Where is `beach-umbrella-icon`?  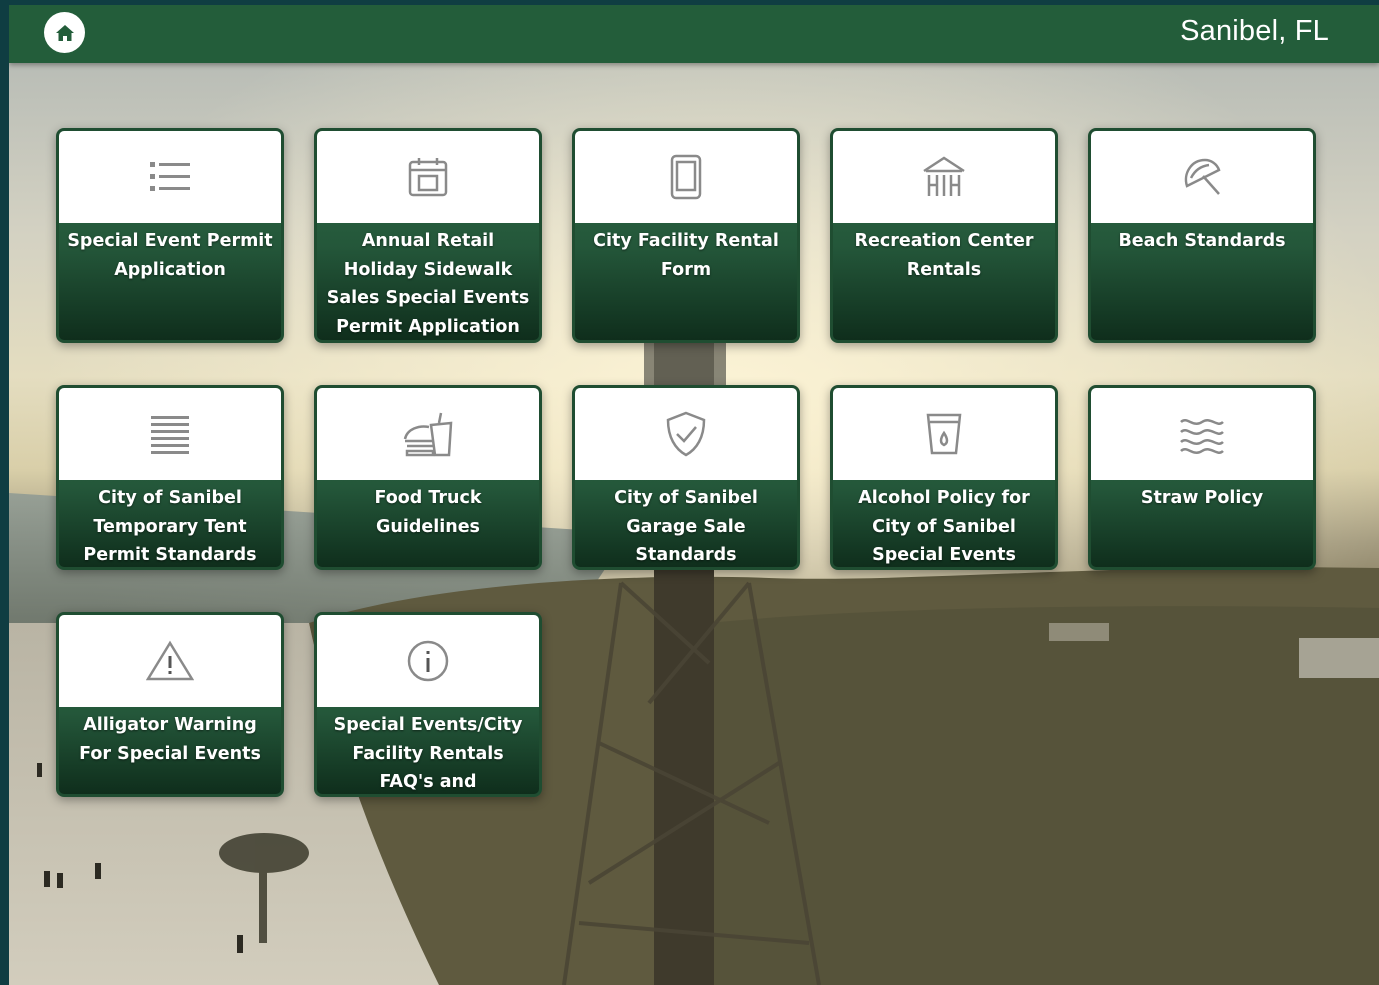 beach-umbrella-icon is located at coordinates (1202, 176).